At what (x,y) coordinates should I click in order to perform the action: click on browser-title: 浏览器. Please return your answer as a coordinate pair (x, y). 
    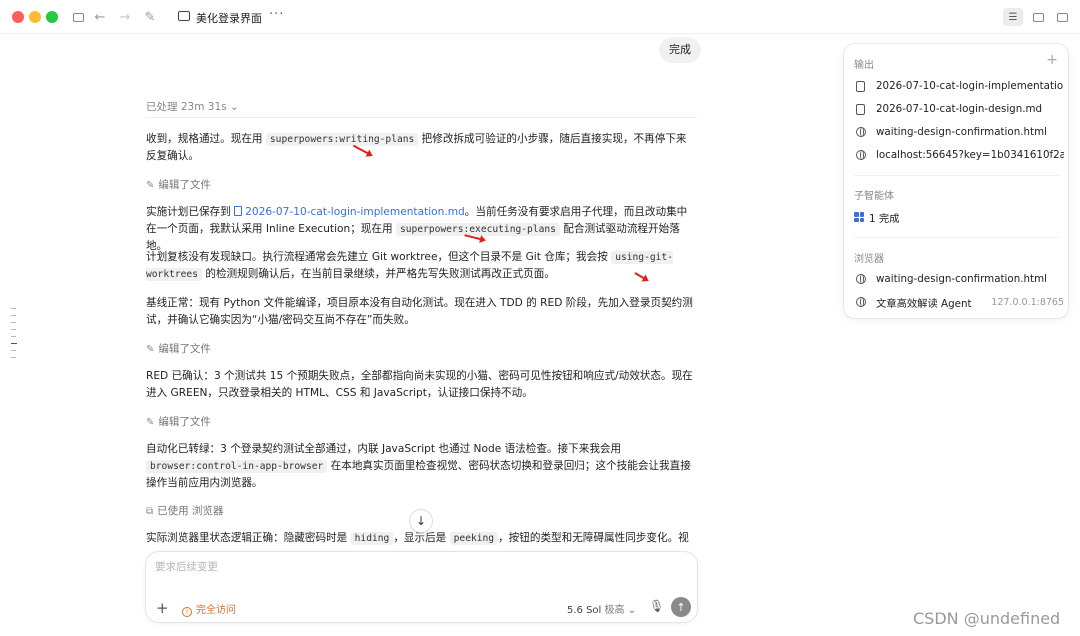
    Looking at the image, I should click on (869, 259).